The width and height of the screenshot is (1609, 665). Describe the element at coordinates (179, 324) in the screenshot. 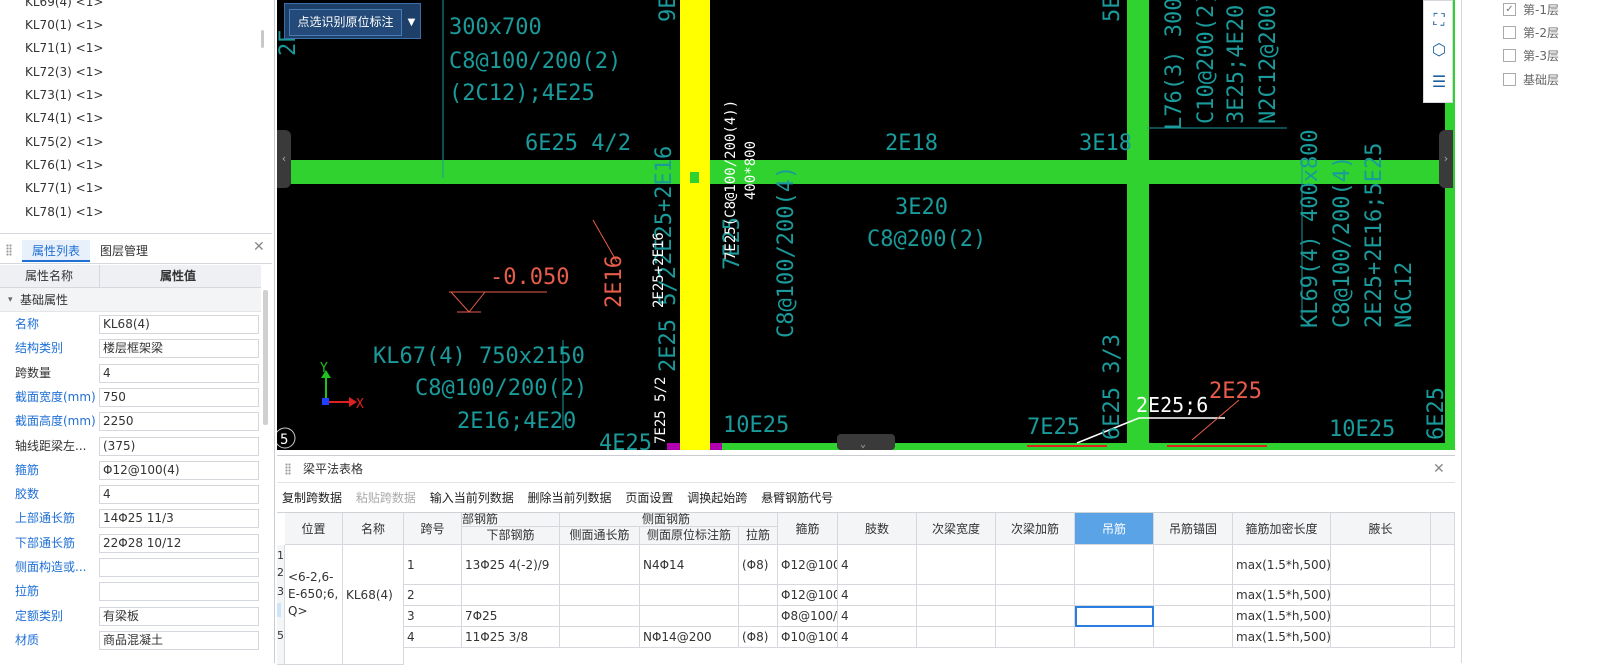

I see `prop-value: KL68(4)` at that location.